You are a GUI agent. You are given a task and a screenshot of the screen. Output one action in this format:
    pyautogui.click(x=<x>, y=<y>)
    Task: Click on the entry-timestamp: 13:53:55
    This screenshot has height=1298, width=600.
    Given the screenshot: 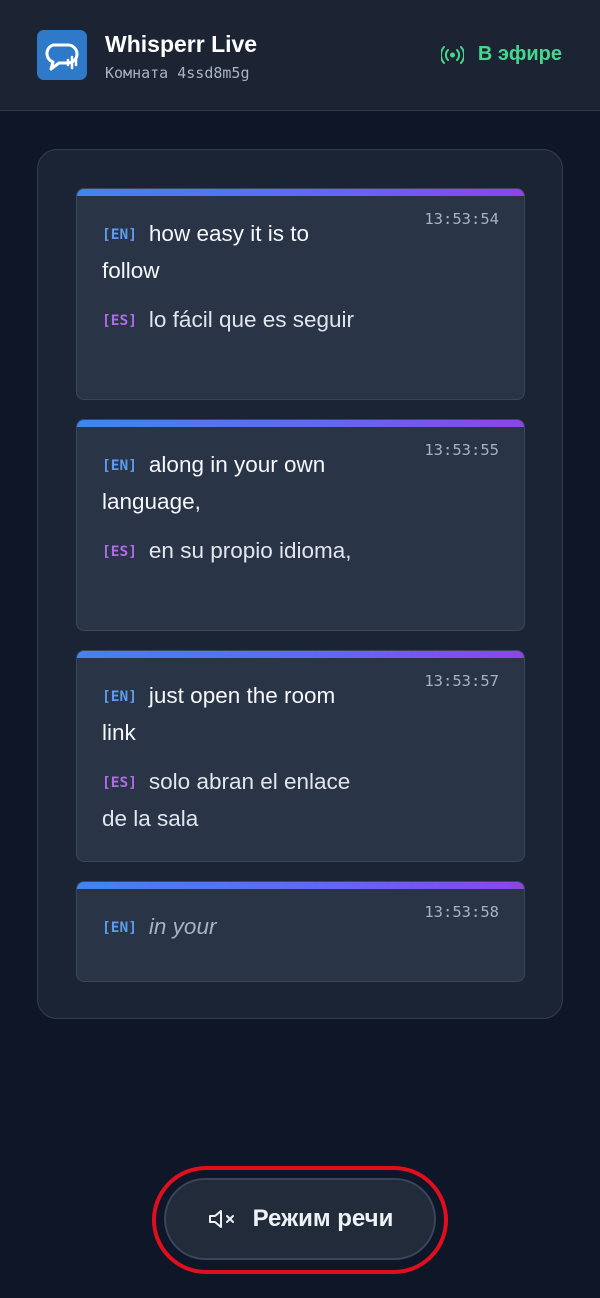 What is the action you would take?
    pyautogui.click(x=461, y=450)
    